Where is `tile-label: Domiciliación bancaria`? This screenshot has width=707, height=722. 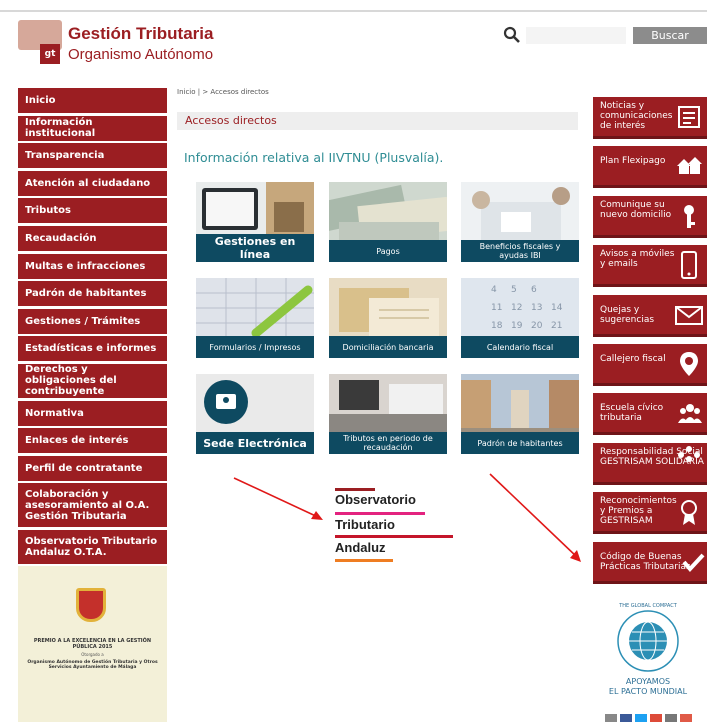 tile-label: Domiciliación bancaria is located at coordinates (388, 347).